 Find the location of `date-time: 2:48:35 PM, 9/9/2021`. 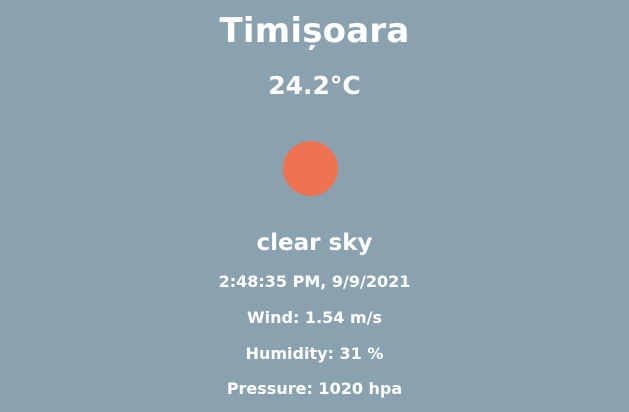

date-time: 2:48:35 PM, 9/9/2021 is located at coordinates (314, 281).